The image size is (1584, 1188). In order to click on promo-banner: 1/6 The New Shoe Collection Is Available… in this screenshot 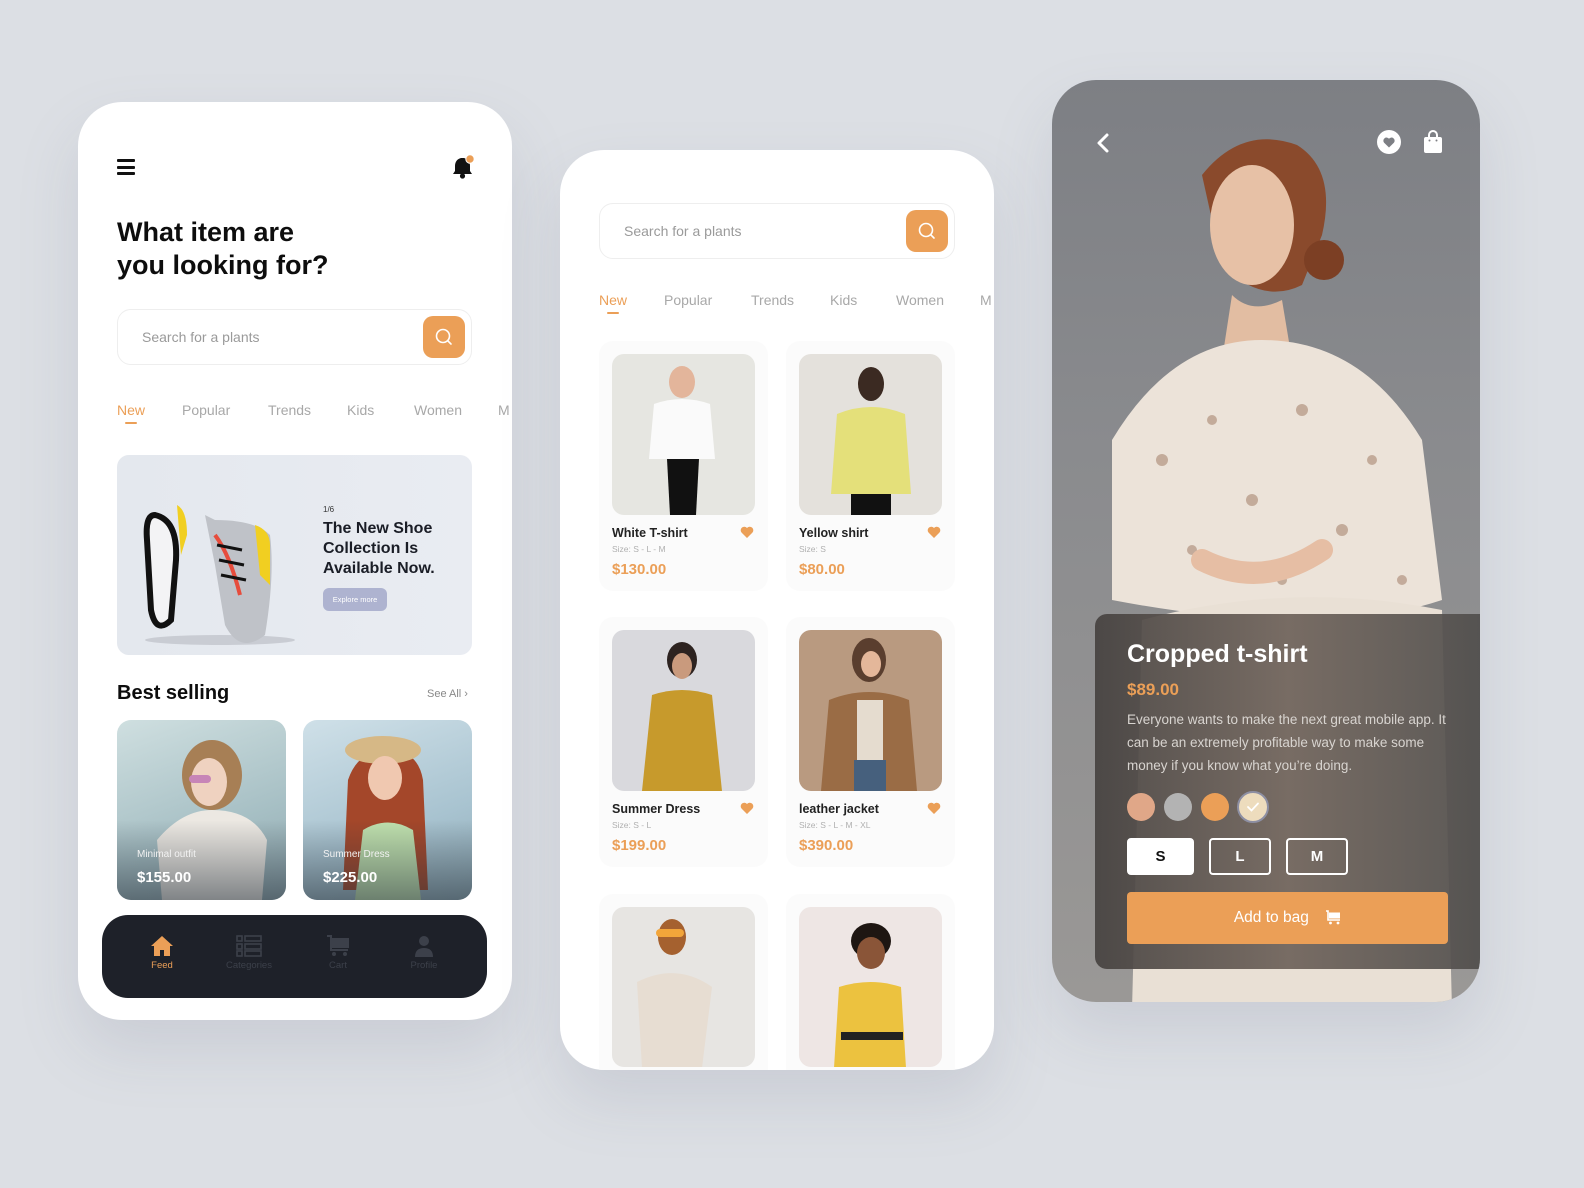, I will do `click(294, 555)`.